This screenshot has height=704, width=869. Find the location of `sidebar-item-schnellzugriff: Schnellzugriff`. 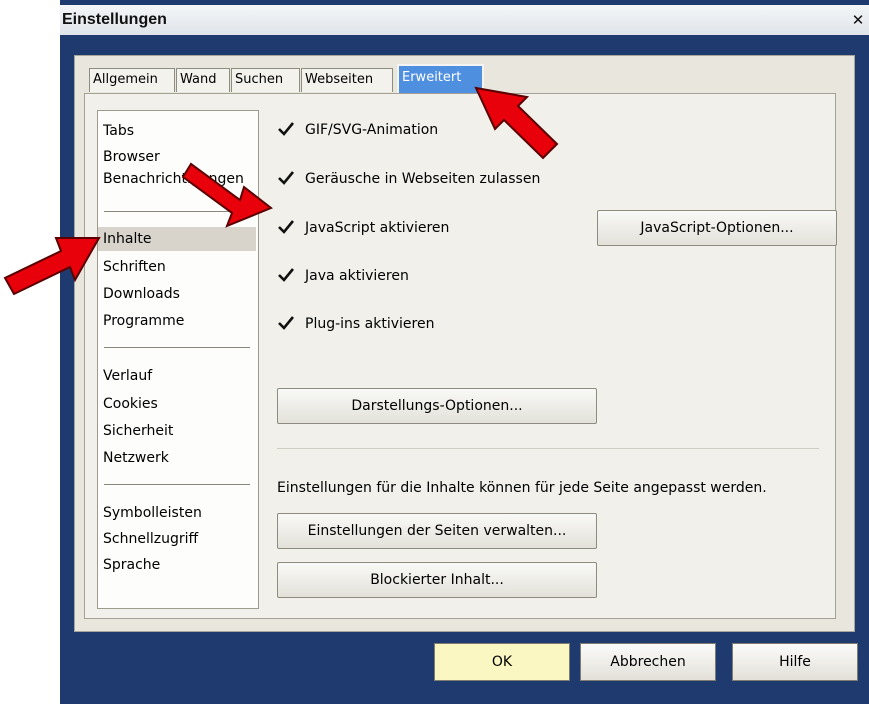

sidebar-item-schnellzugriff: Schnellzugriff is located at coordinates (177, 539).